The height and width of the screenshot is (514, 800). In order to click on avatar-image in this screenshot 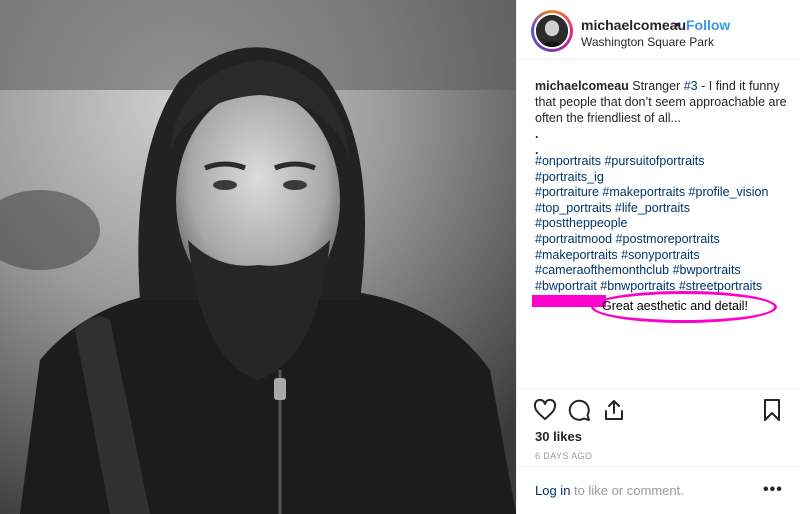, I will do `click(552, 31)`.